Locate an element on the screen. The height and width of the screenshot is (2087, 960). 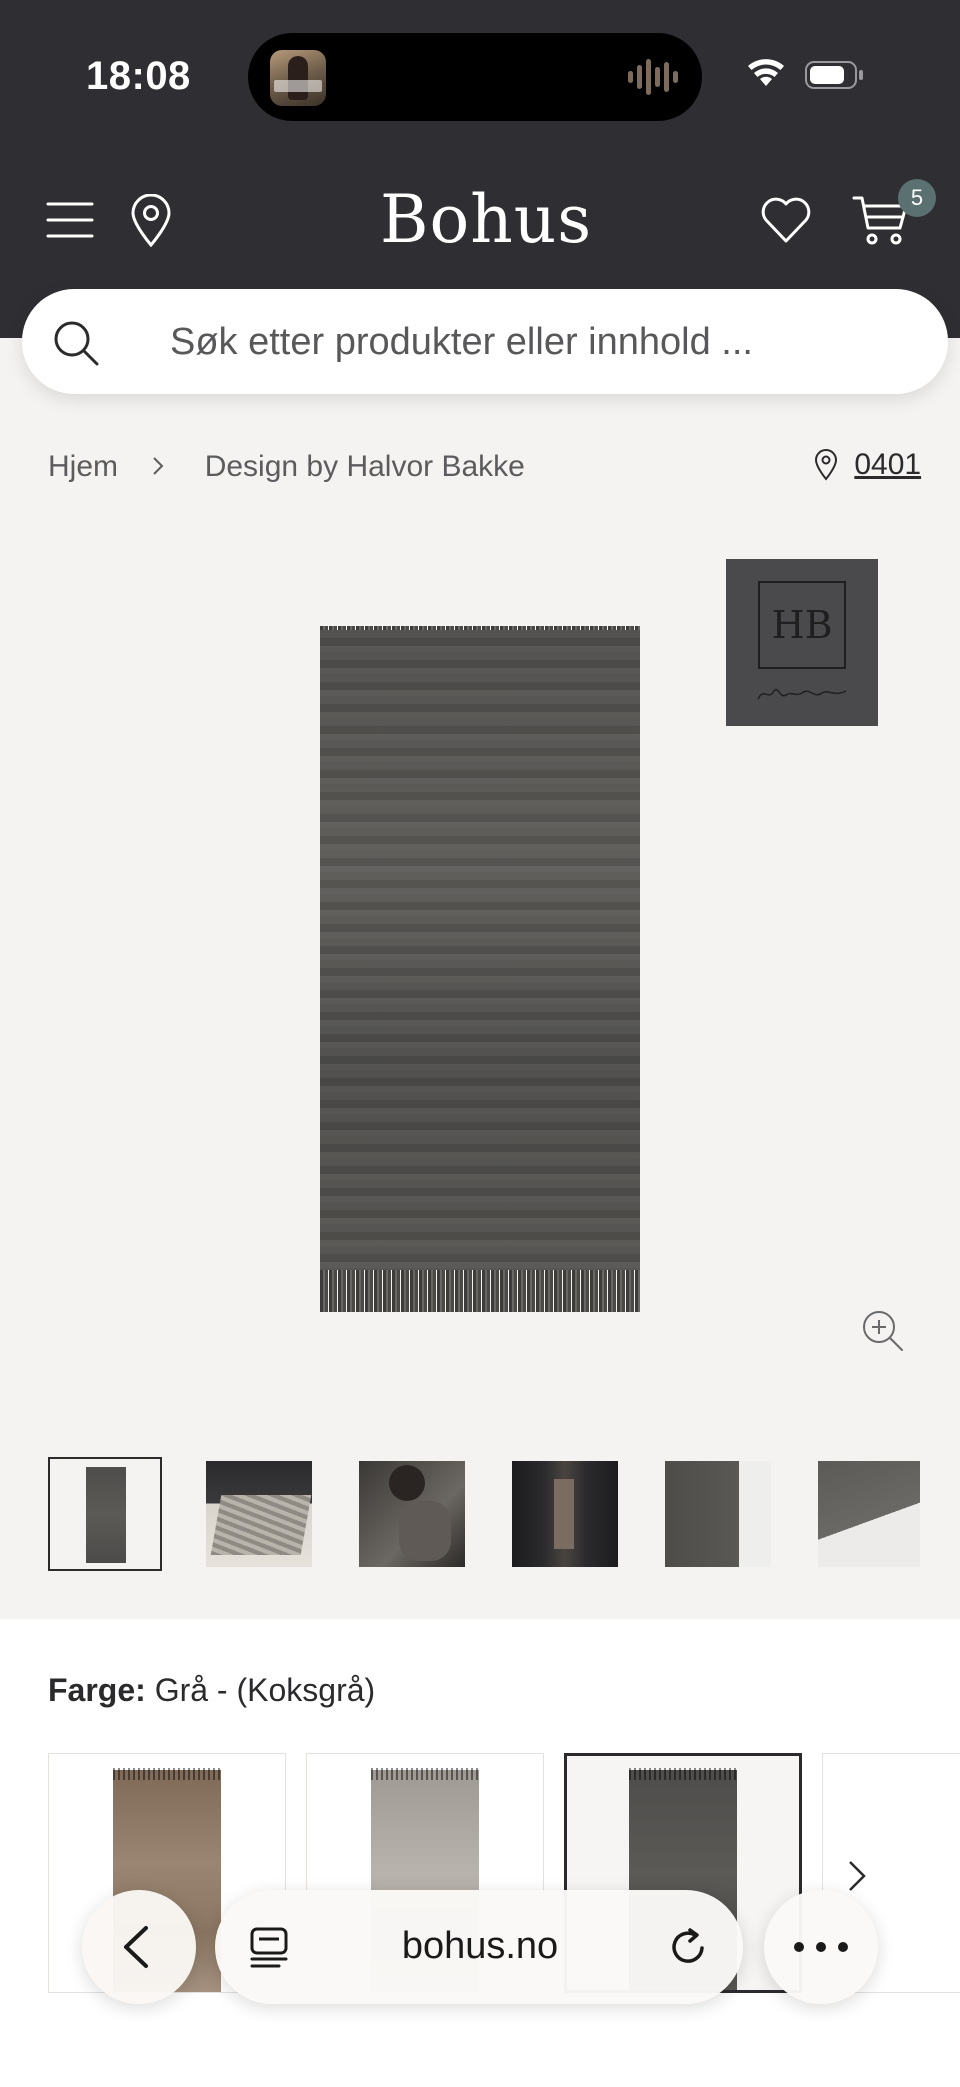
browser-back-button is located at coordinates (139, 1947).